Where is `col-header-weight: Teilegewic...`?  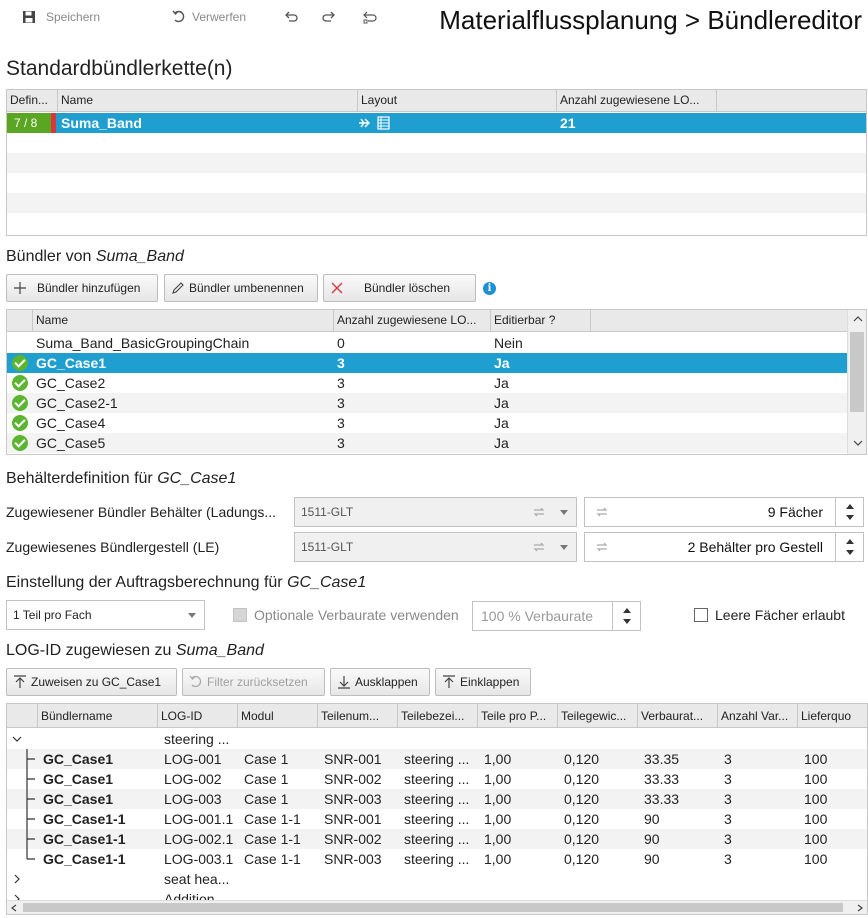
col-header-weight: Teilegewic... is located at coordinates (598, 716).